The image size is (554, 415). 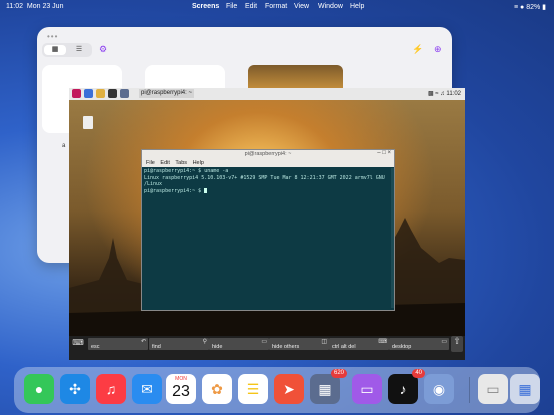 What do you see at coordinates (392, 238) in the screenshot?
I see `terminal-scrollbar` at bounding box center [392, 238].